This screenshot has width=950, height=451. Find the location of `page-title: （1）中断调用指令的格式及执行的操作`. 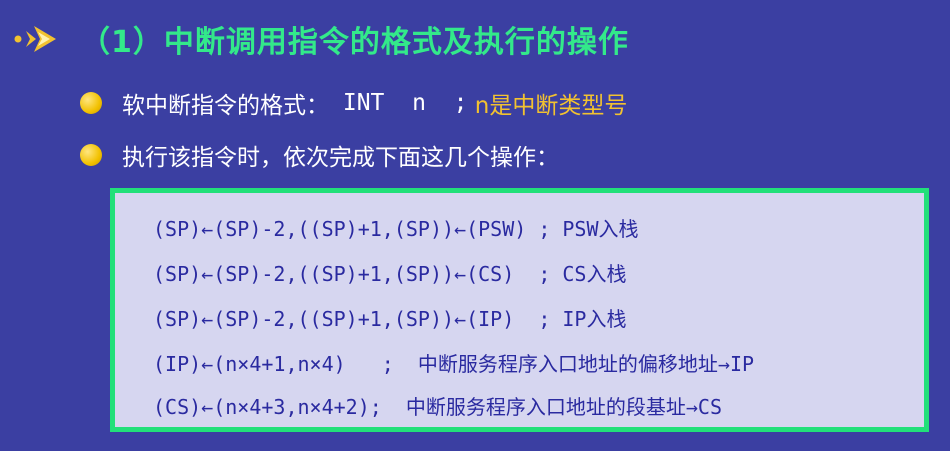

page-title: （1）中断调用指令的格式及执行的操作 is located at coordinates (354, 42).